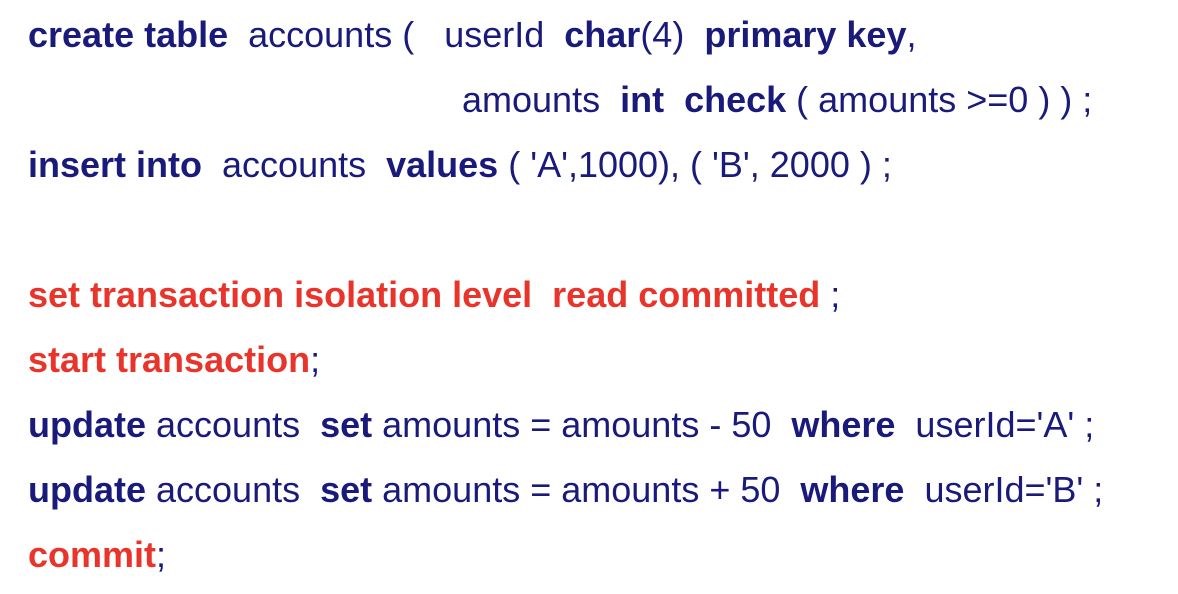 Image resolution: width=1178 pixels, height=594 pixels. I want to click on code-text: amounts = amounts + 50, so click(586, 489).